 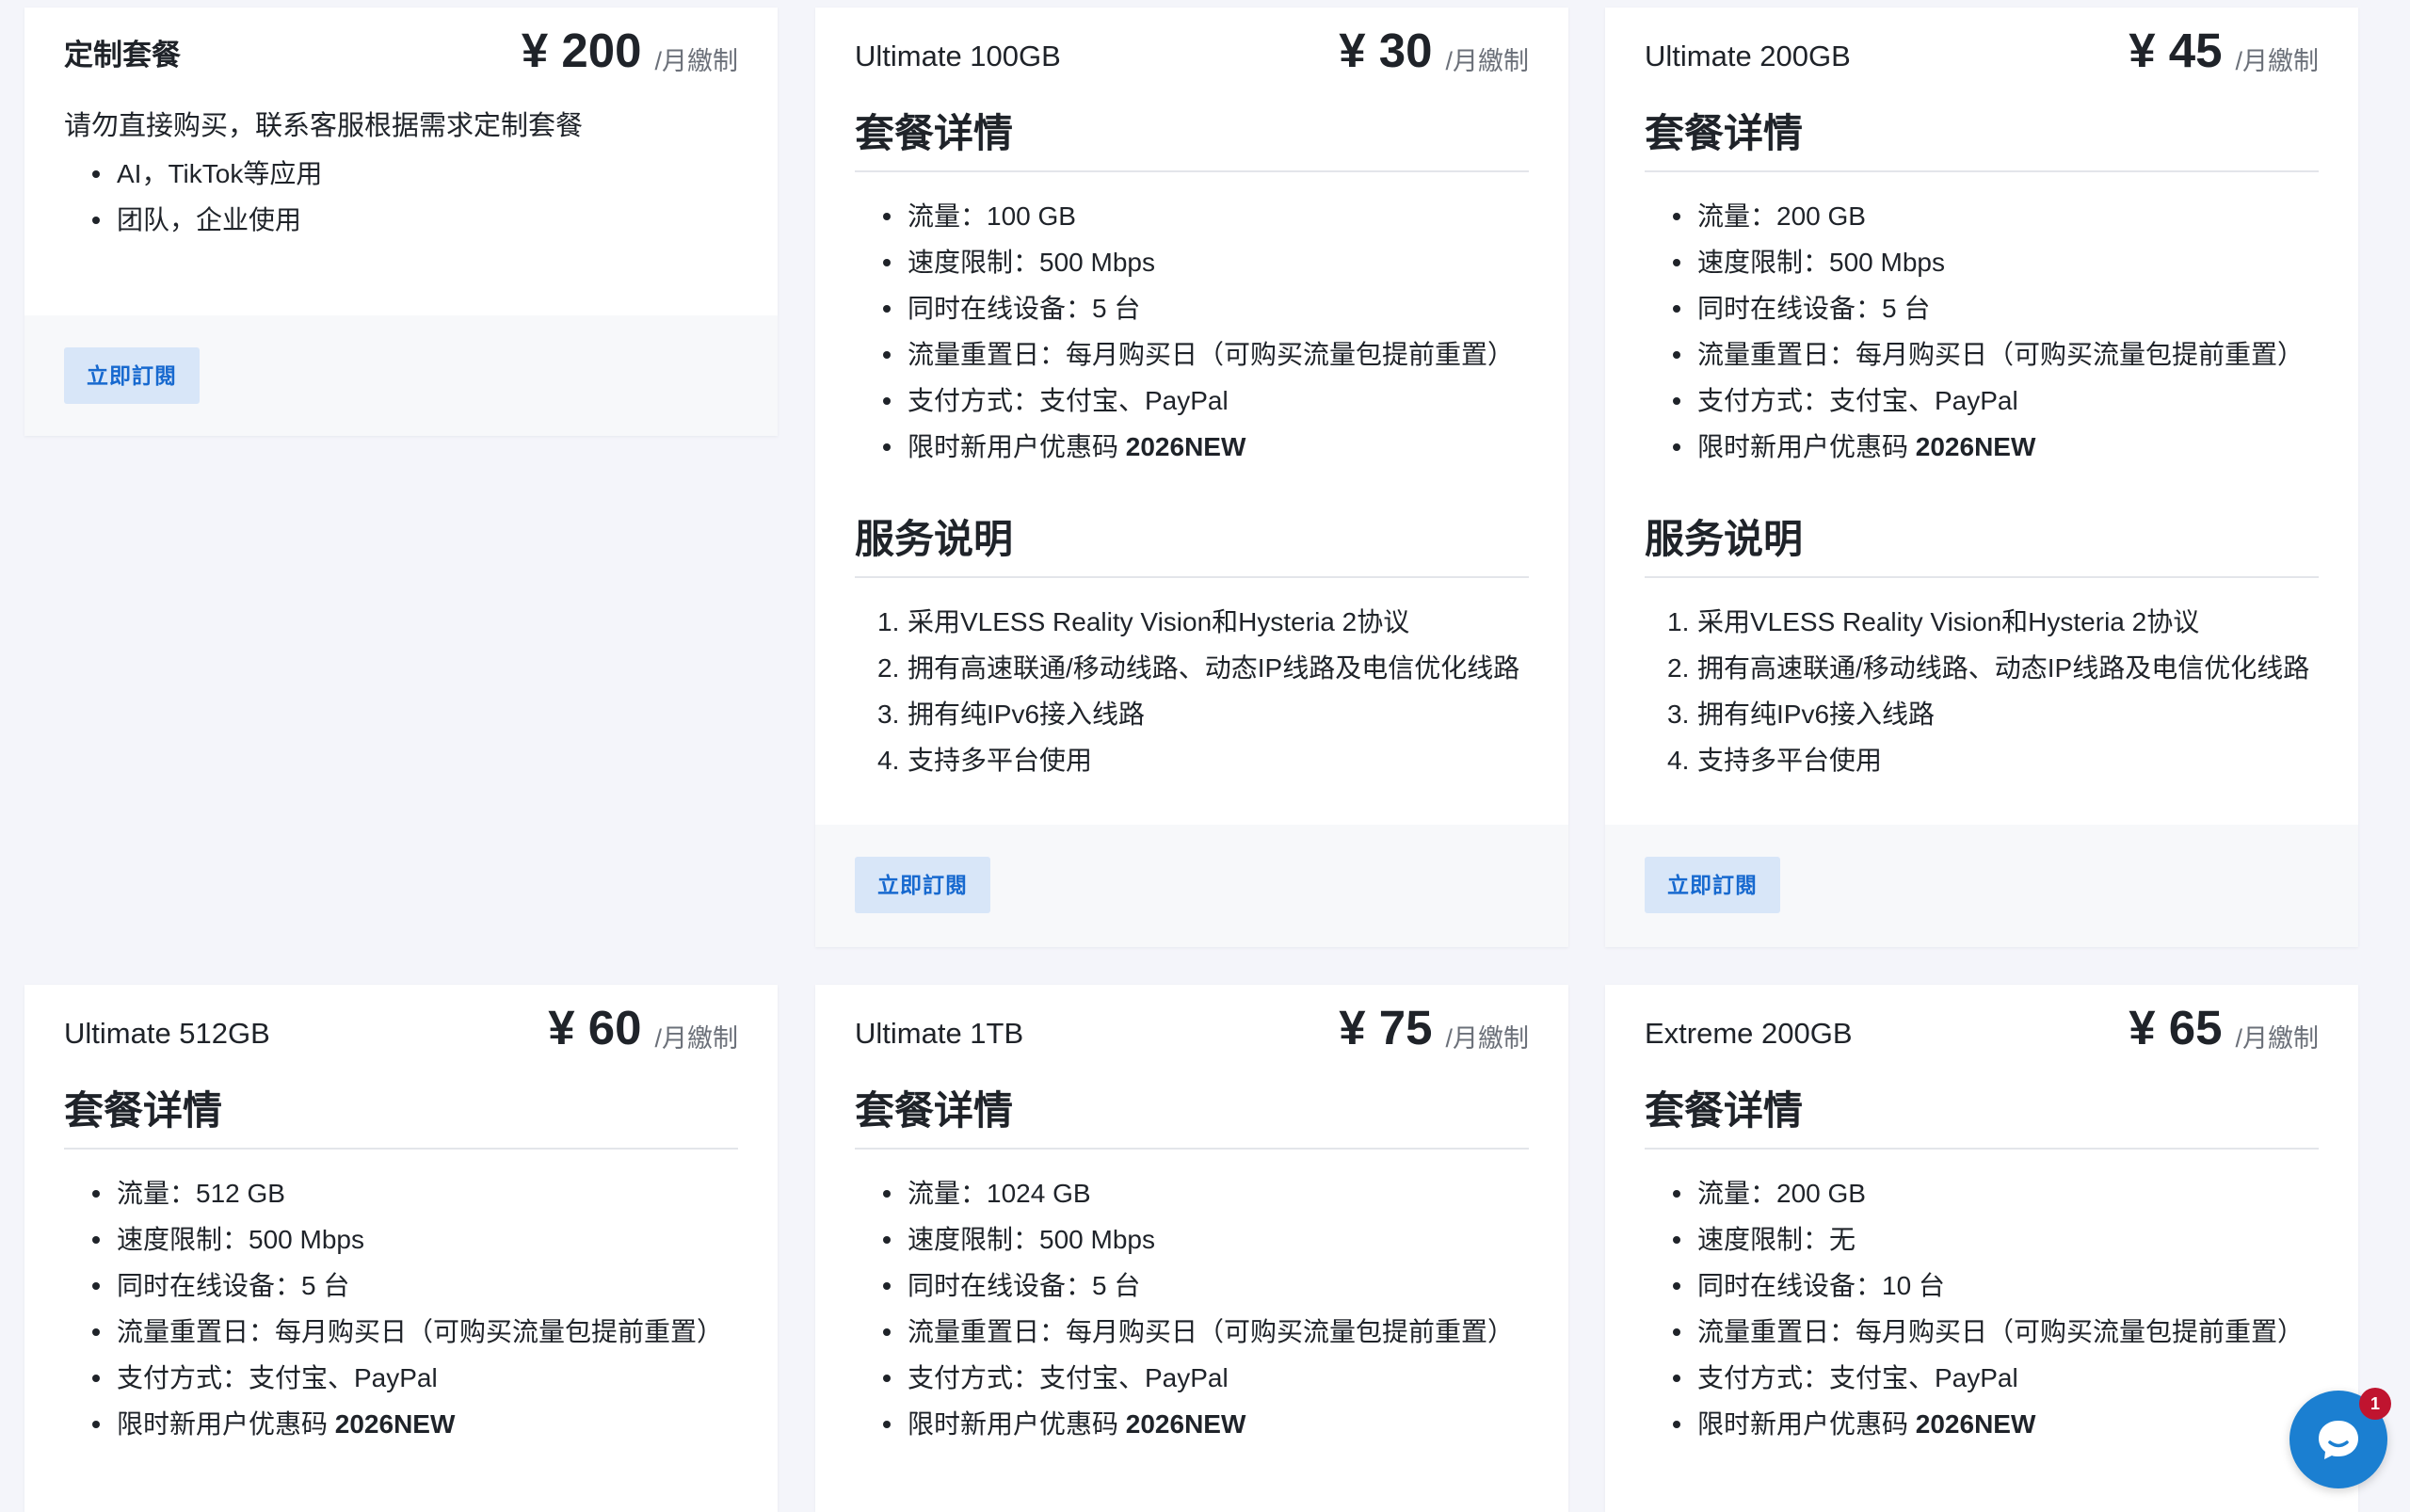 What do you see at coordinates (122, 55) in the screenshot?
I see `plan-name: 定制套餐` at bounding box center [122, 55].